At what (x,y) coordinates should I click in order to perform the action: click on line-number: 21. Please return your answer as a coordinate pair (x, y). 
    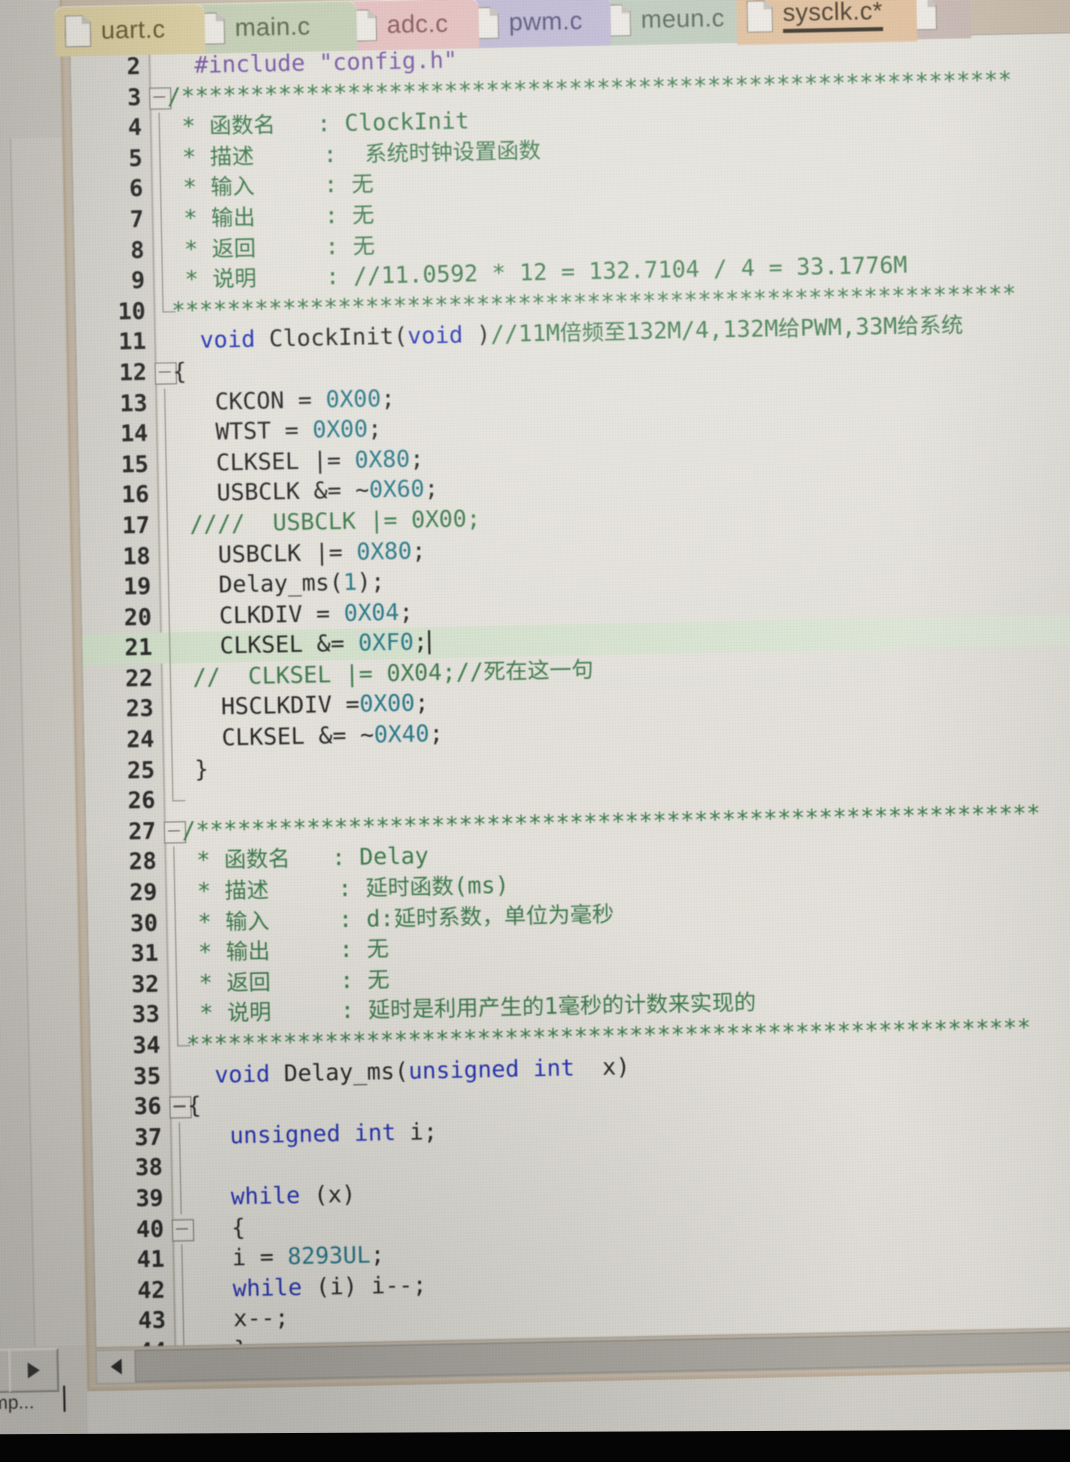
    Looking at the image, I should click on (138, 648).